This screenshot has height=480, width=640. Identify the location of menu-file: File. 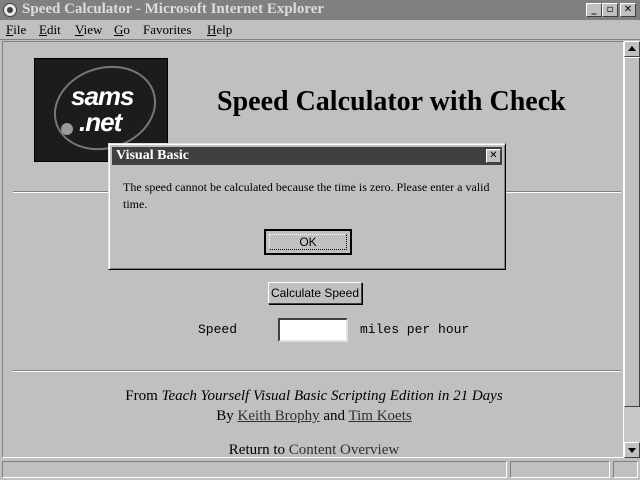
(16, 30).